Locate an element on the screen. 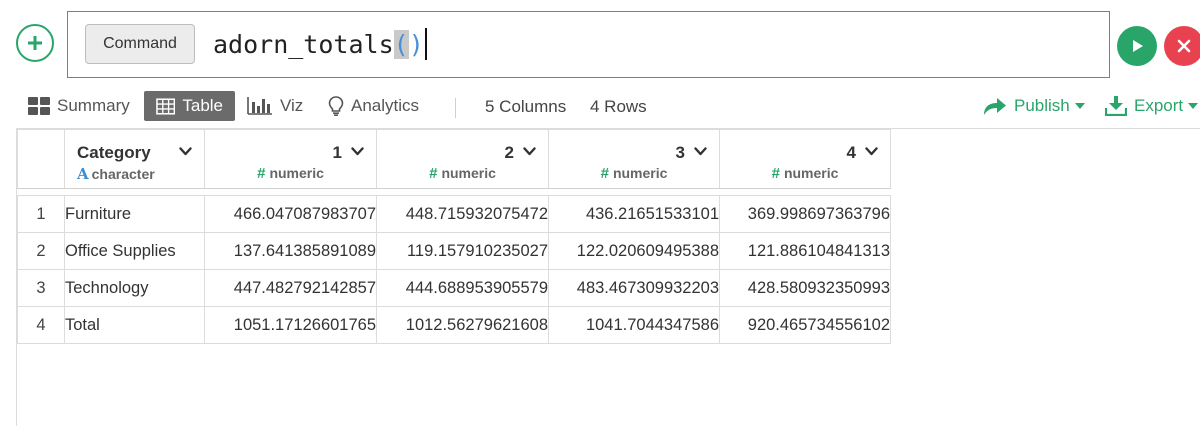 The width and height of the screenshot is (1200, 426). run-button is located at coordinates (1137, 46).